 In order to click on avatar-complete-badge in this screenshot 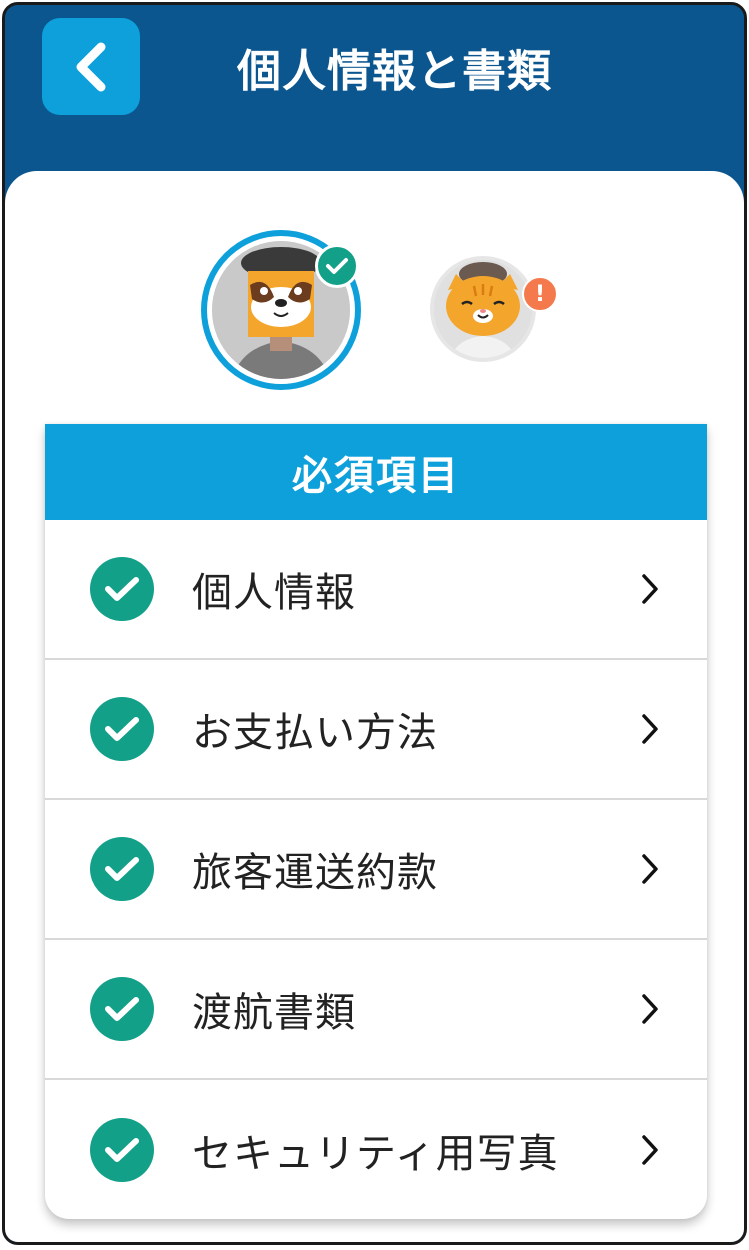, I will do `click(337, 266)`.